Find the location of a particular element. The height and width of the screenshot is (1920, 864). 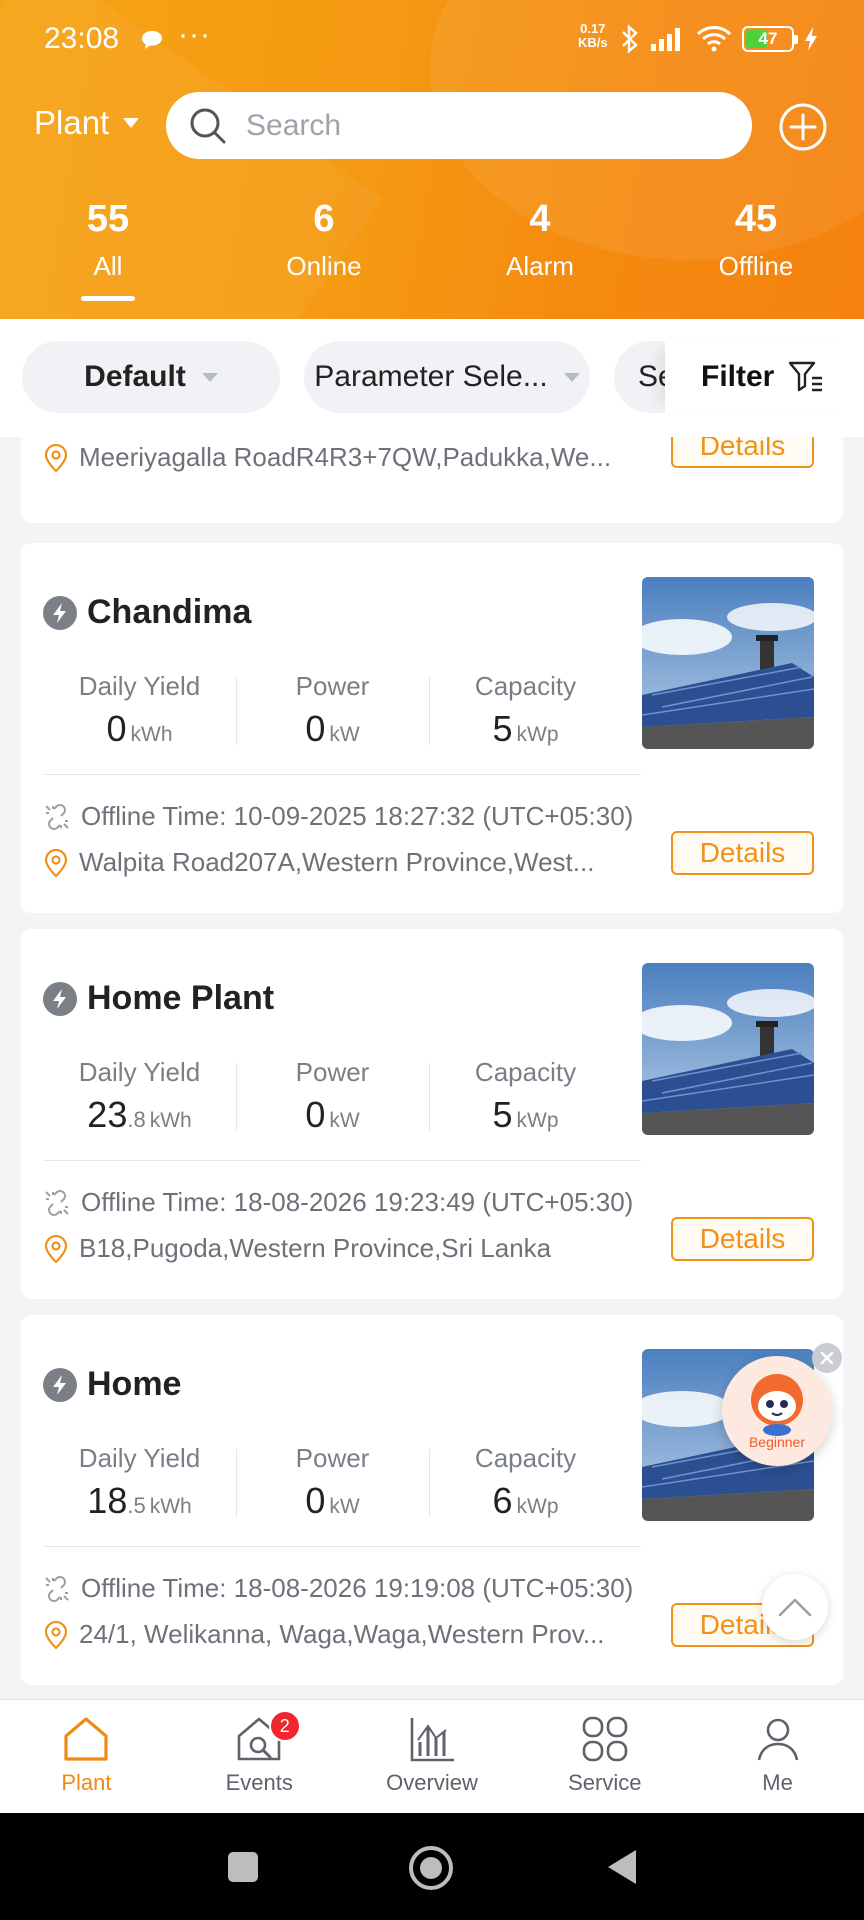

daily-yield-unit: kWh is located at coordinates (151, 734).